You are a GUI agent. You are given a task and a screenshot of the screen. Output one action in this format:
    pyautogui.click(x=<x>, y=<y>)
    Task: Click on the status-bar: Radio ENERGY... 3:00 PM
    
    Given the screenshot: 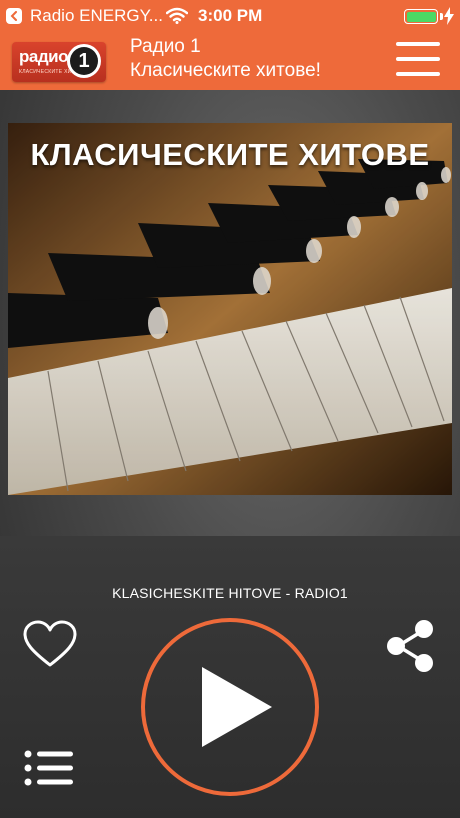 What is the action you would take?
    pyautogui.click(x=230, y=16)
    